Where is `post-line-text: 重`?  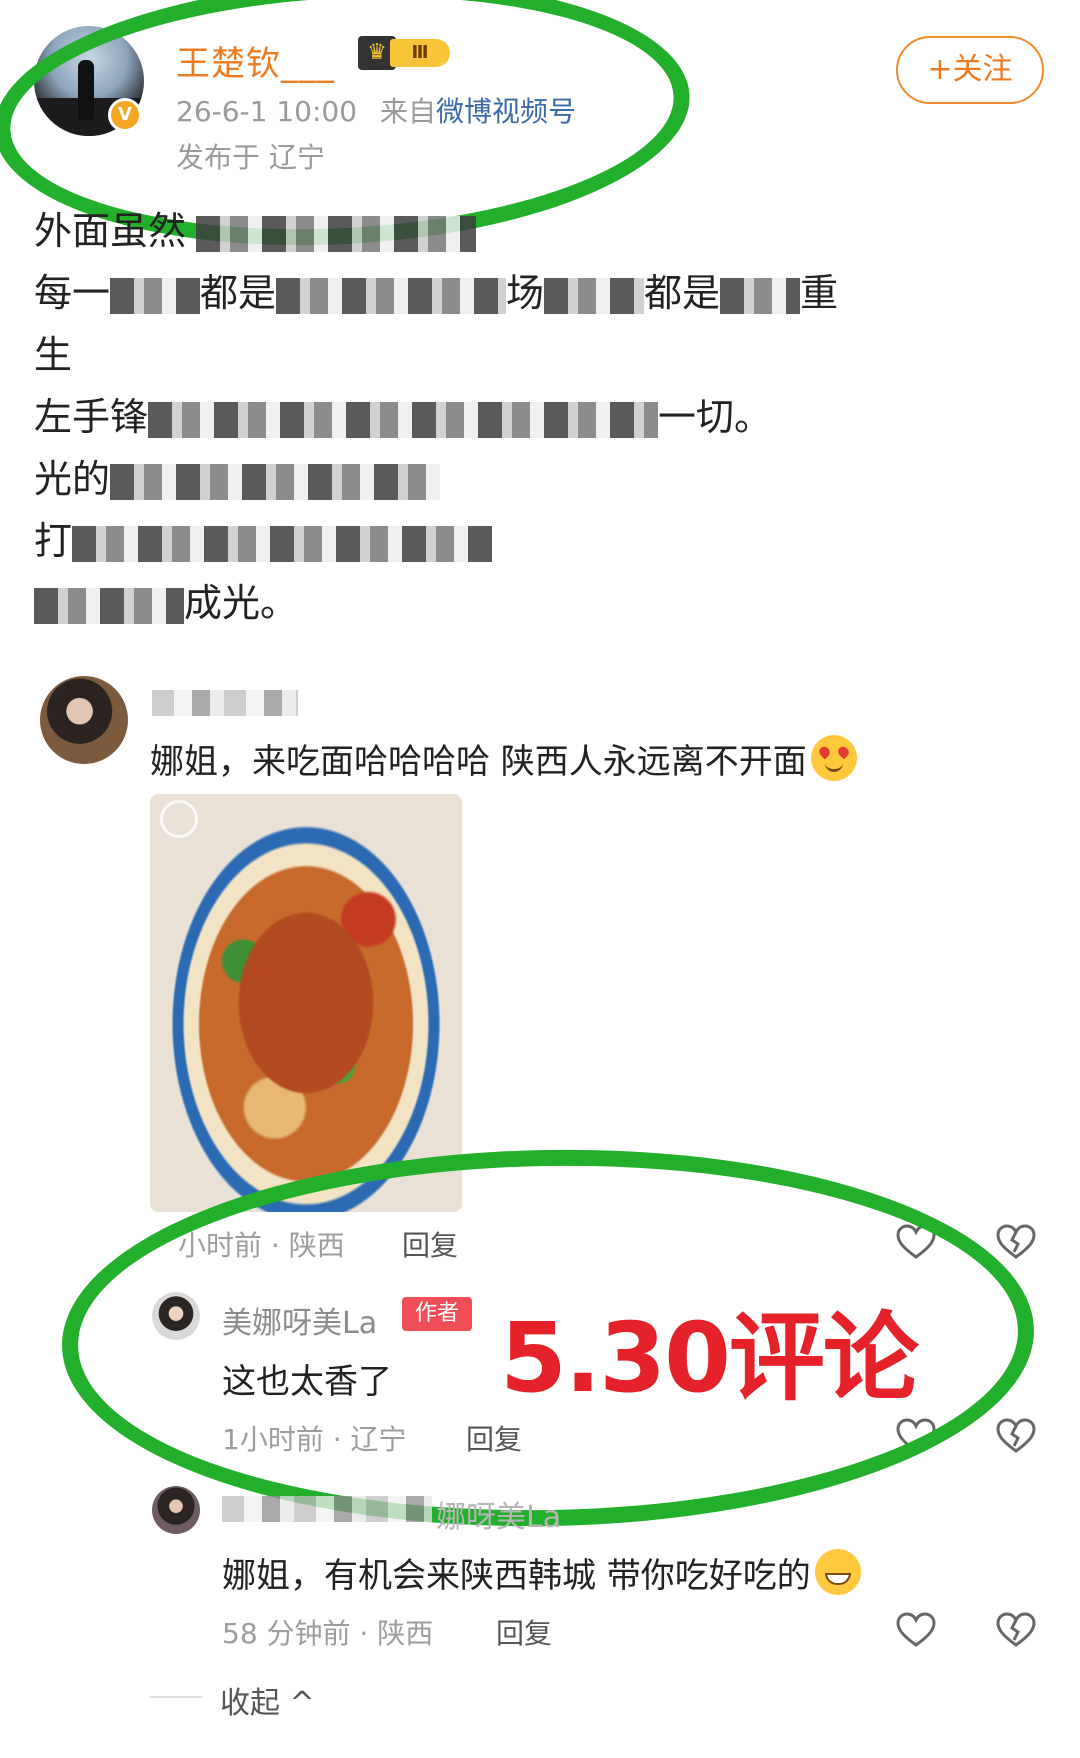
post-line-text: 重 is located at coordinates (819, 293).